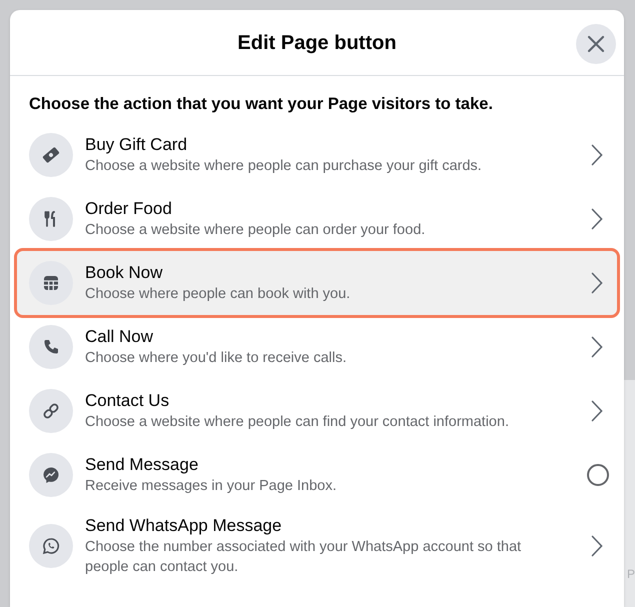  What do you see at coordinates (317, 218) in the screenshot?
I see `action-option: Order Food Choose a website where people can order your food.` at bounding box center [317, 218].